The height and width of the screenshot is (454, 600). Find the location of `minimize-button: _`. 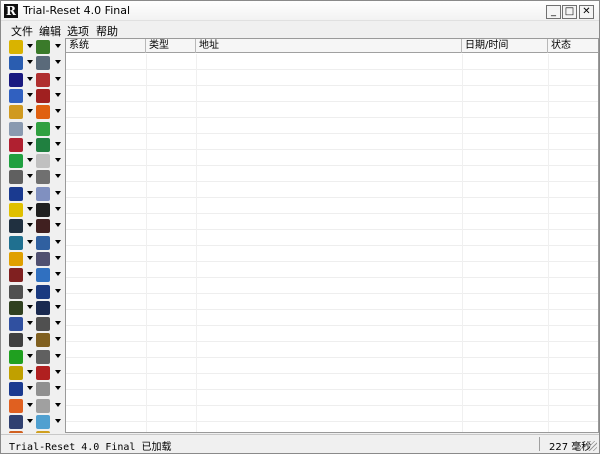

minimize-button: _ is located at coordinates (553, 12).